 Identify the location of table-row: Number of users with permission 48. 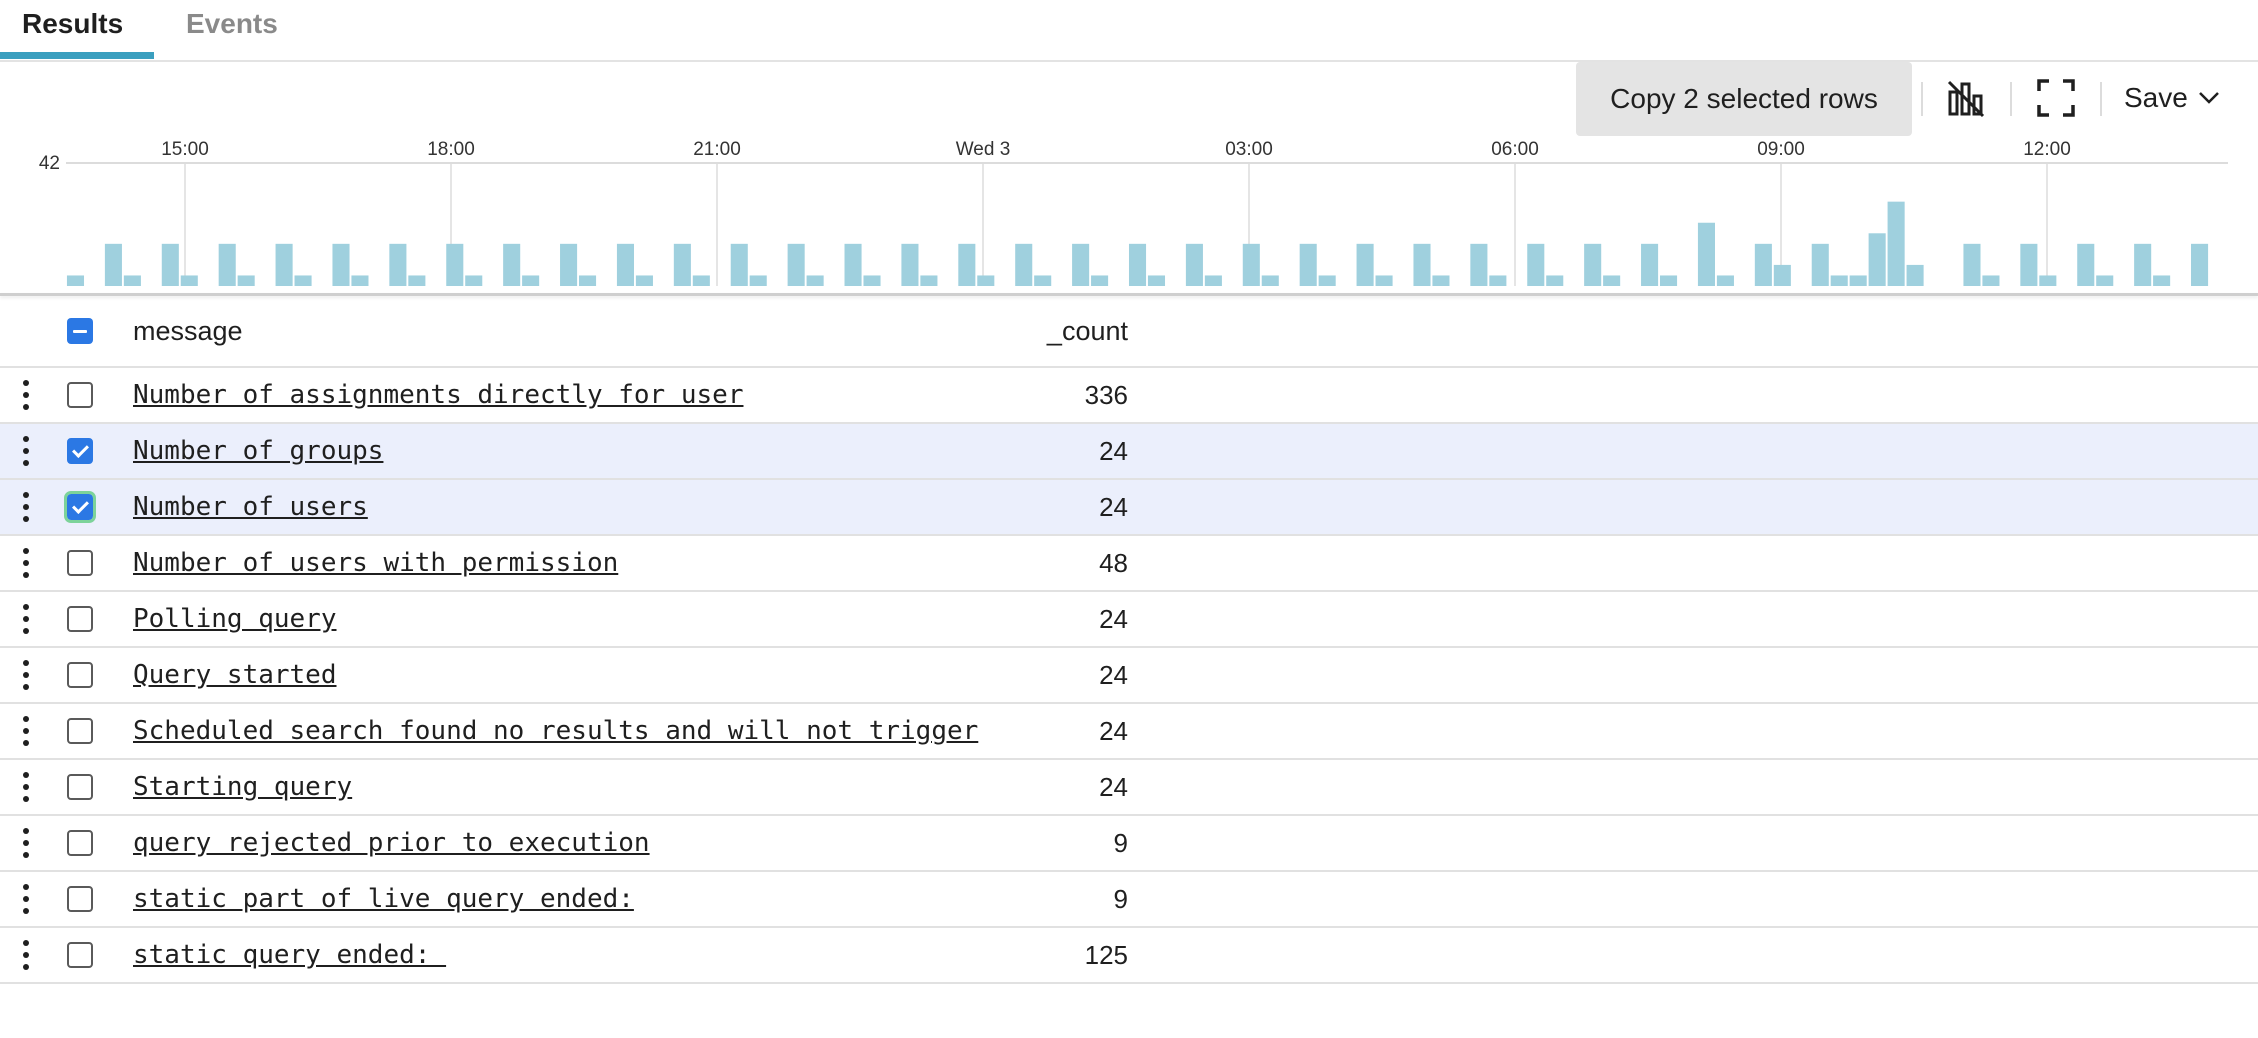
(1129, 564).